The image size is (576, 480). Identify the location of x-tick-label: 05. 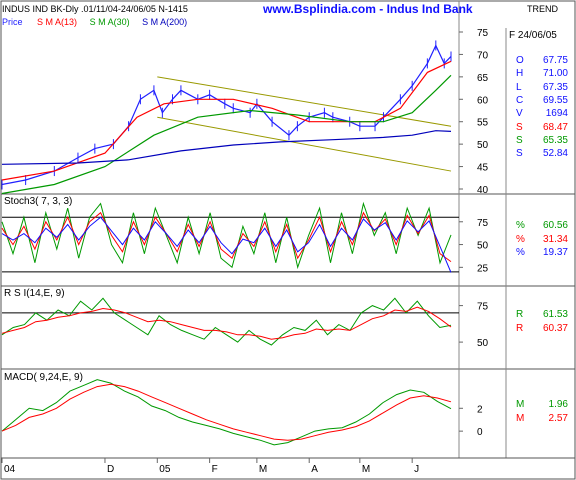
(165, 469).